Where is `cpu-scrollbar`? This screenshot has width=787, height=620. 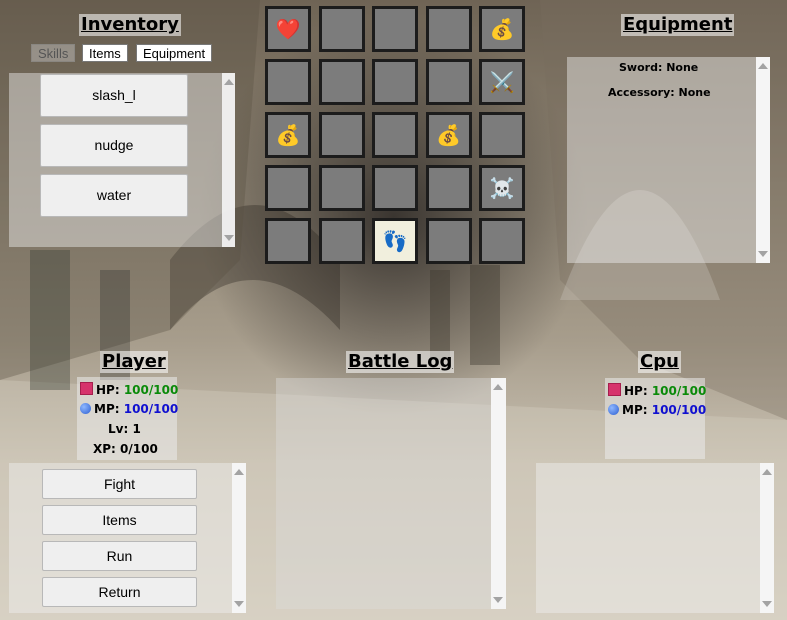
cpu-scrollbar is located at coordinates (767, 538).